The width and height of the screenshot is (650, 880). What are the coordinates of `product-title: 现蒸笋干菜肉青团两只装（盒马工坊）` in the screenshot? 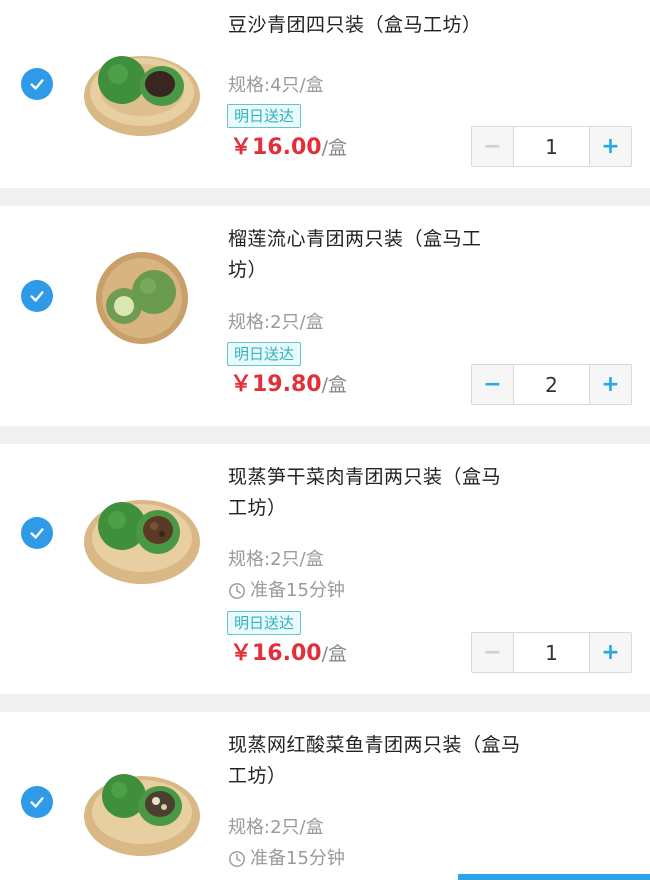 It's located at (373, 493).